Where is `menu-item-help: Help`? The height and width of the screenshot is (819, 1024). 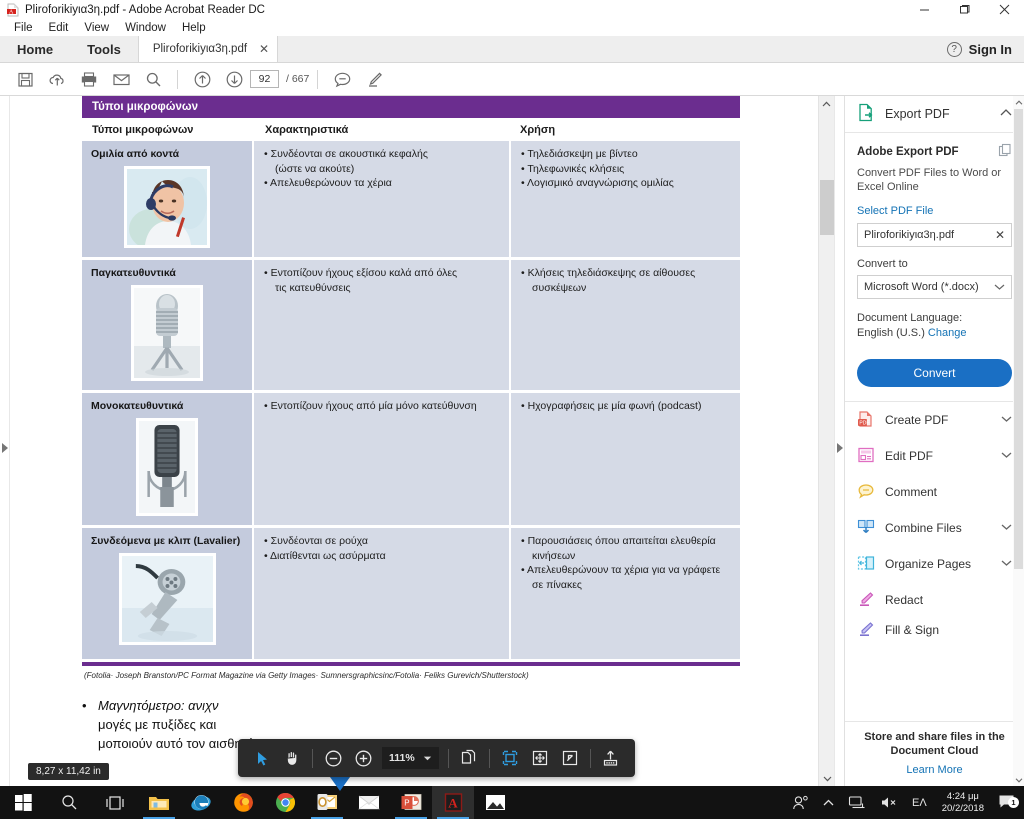 menu-item-help: Help is located at coordinates (194, 28).